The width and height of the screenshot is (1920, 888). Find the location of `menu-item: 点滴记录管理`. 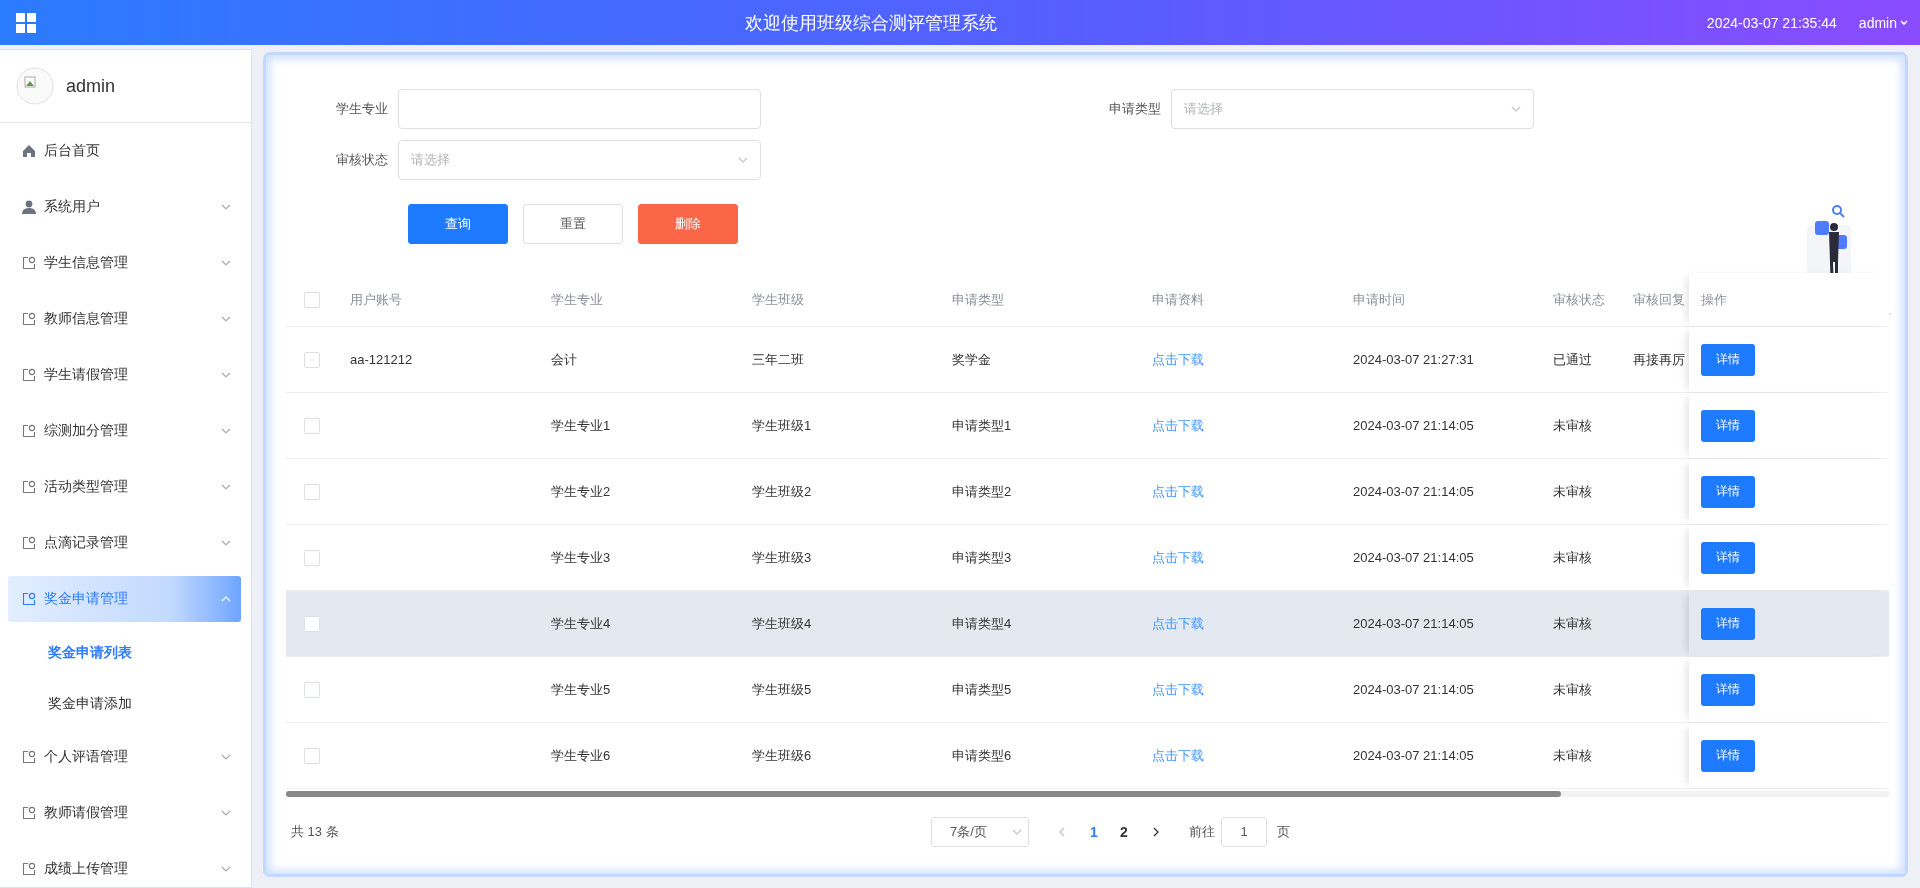

menu-item: 点滴记录管理 is located at coordinates (125, 543).